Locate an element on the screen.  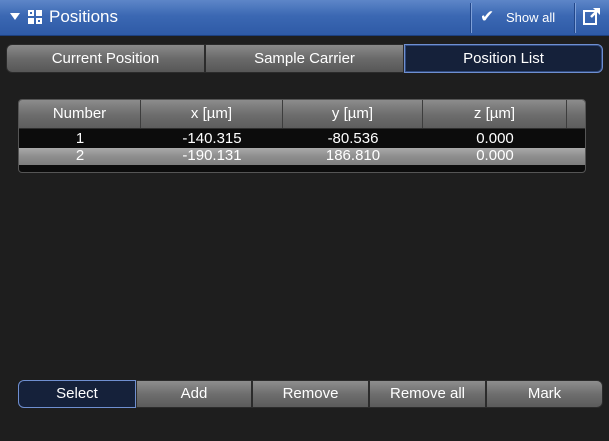
panel-title: Positions is located at coordinates (83, 16).